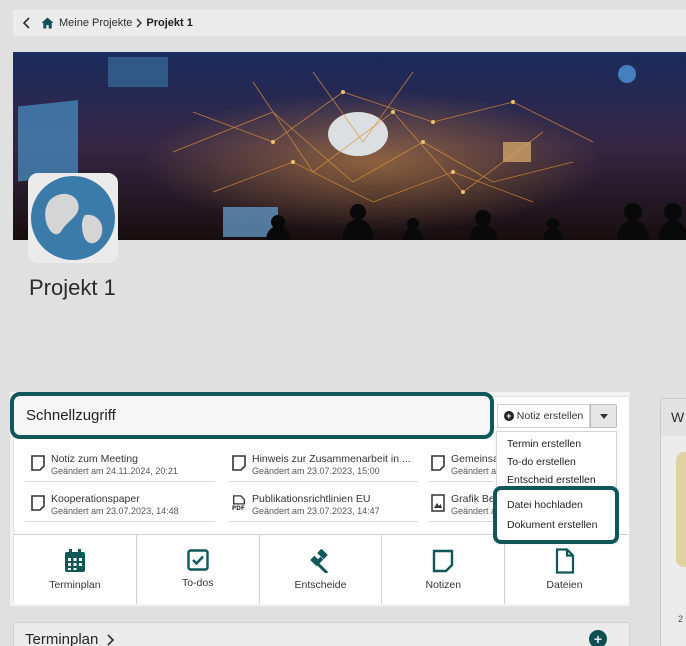 The image size is (686, 646). Describe the element at coordinates (95, 23) in the screenshot. I see `breadcrumb-link-projects: Meine Projekte` at that location.